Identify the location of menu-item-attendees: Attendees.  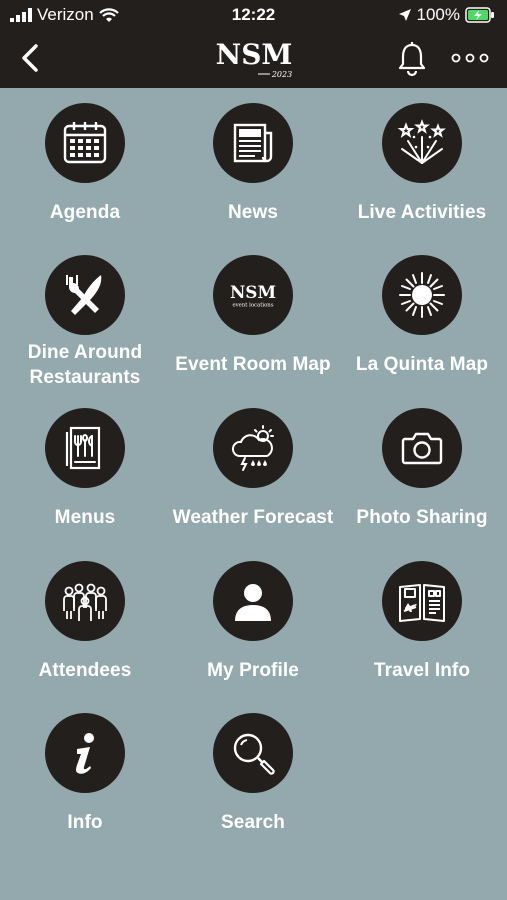
(85, 621).